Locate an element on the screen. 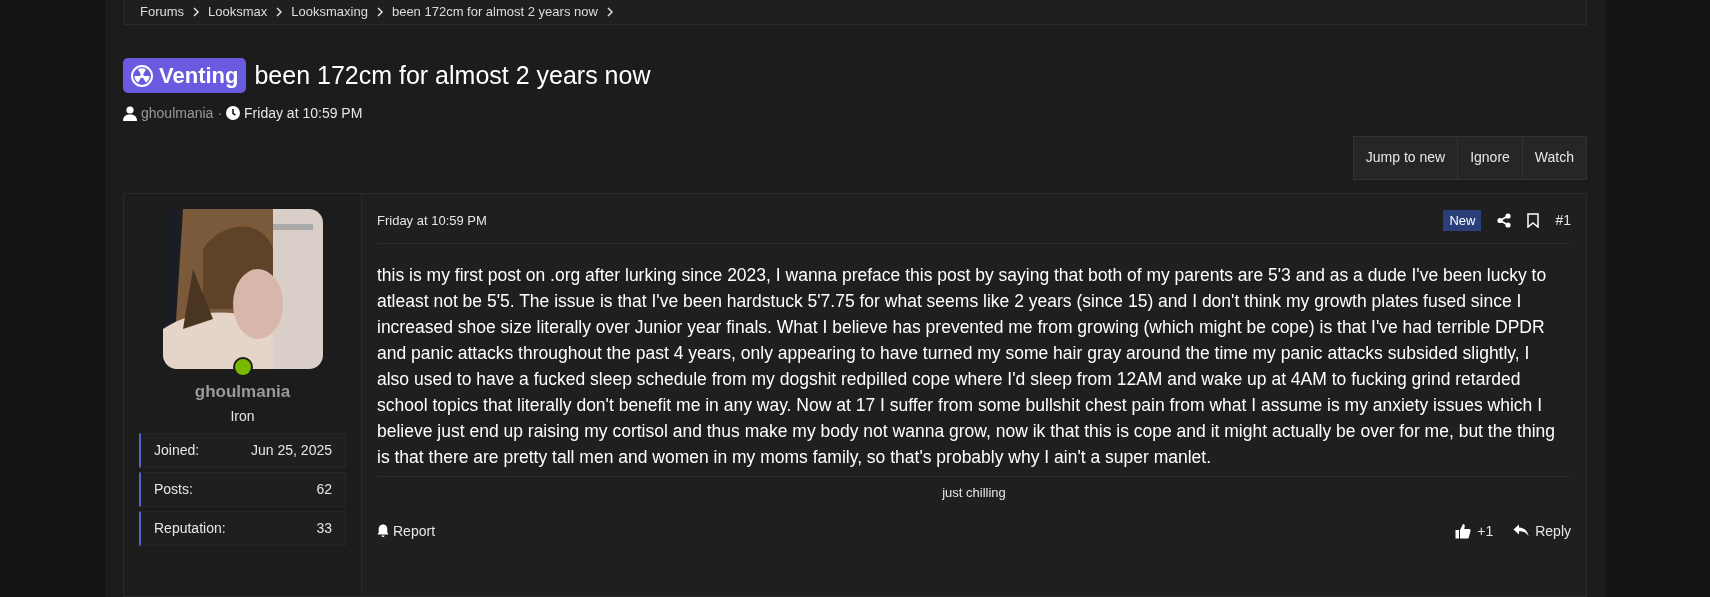 The image size is (1710, 597). post-date: Friday at 10:59 PM is located at coordinates (432, 220).